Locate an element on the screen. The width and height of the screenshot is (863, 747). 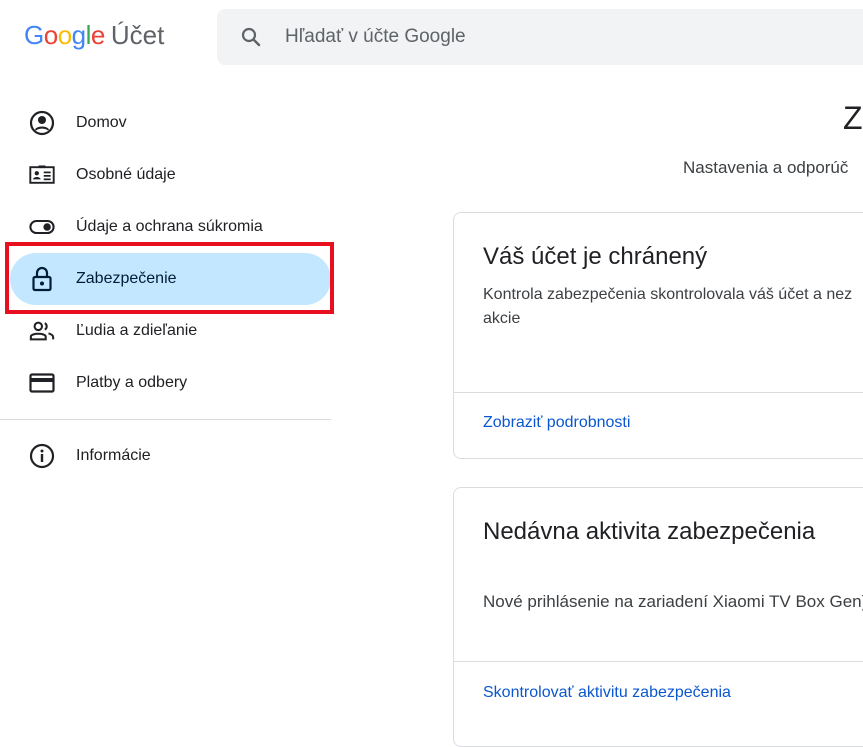
sidebar-item-label: Informácie is located at coordinates (113, 455).